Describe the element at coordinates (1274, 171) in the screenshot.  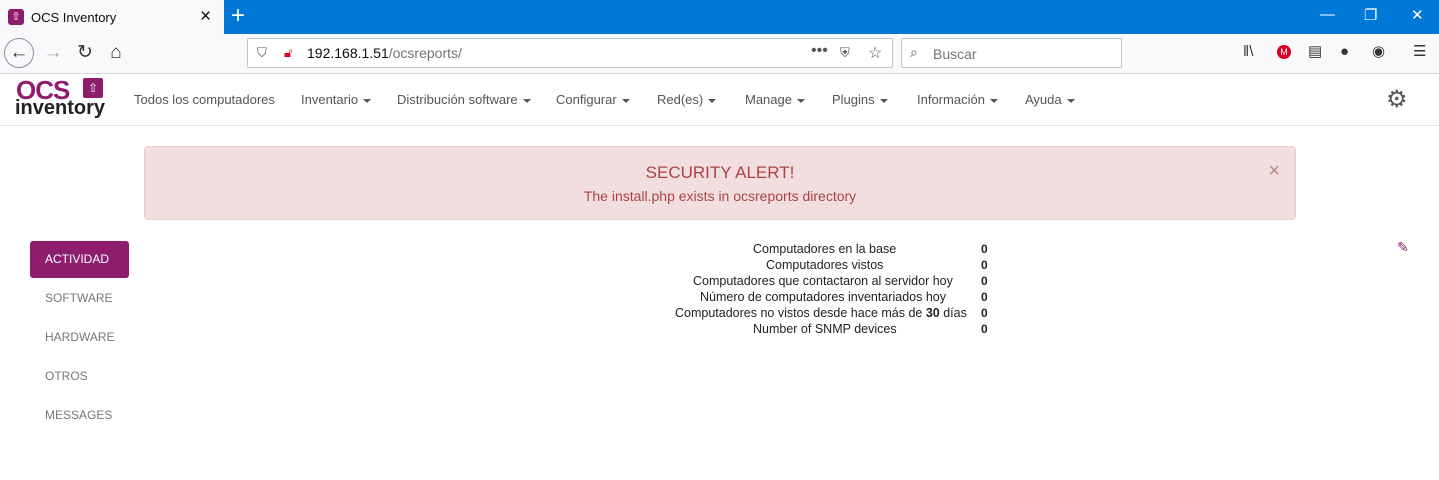
I see `alert-close-icon: ×` at that location.